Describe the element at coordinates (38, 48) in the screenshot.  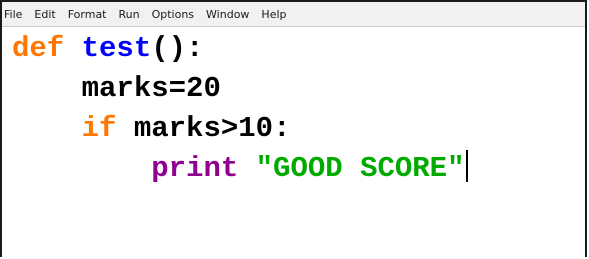
I see `keyword-def: def` at that location.